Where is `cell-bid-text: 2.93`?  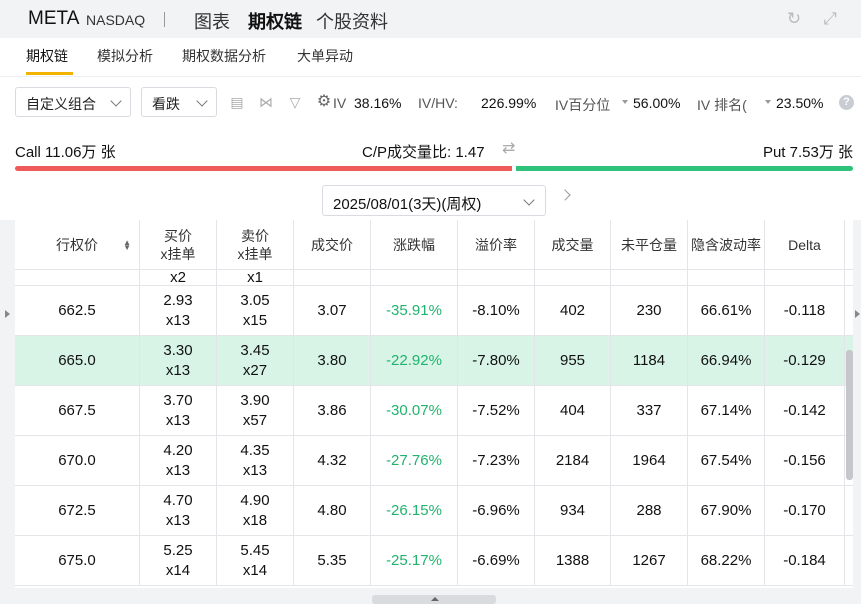
cell-bid-text: 2.93 is located at coordinates (178, 300).